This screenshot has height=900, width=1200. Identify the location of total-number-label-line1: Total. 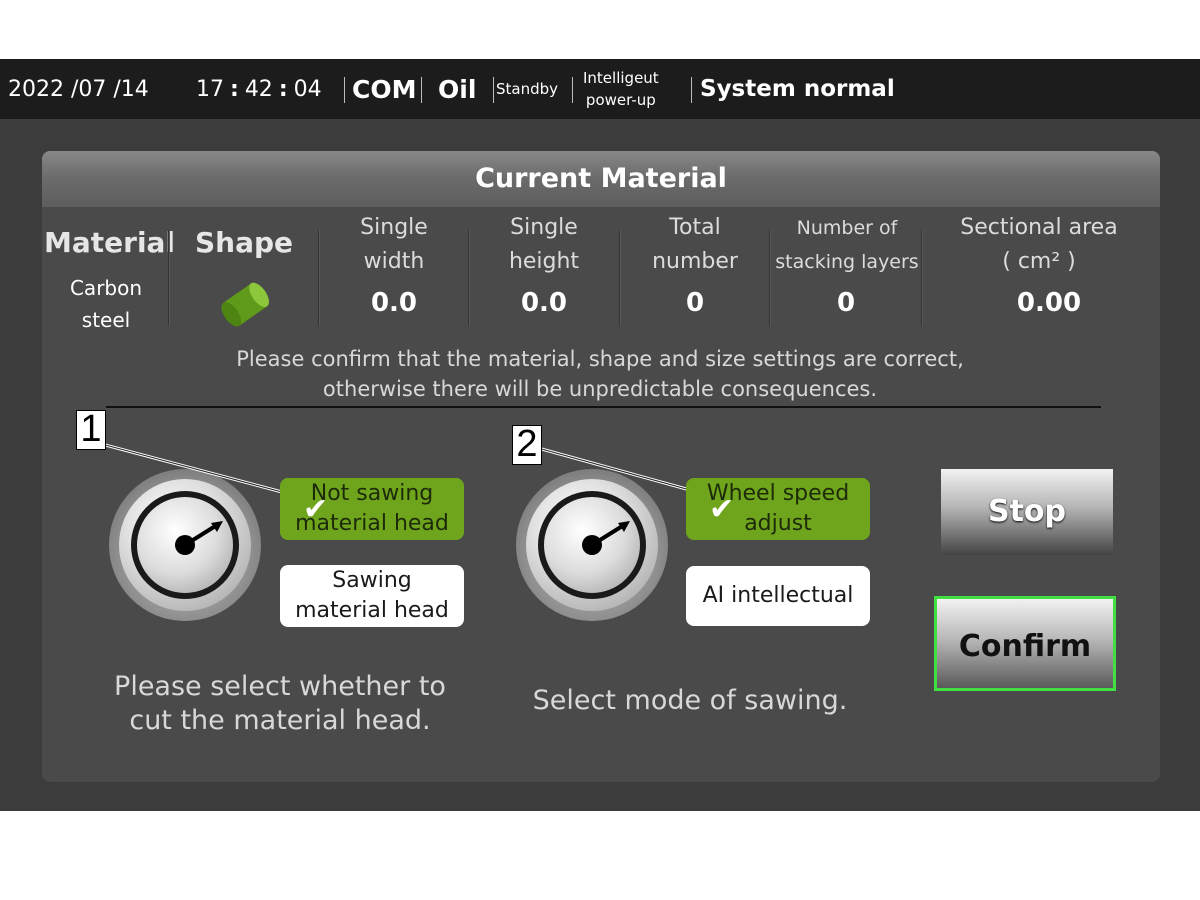
(695, 227).